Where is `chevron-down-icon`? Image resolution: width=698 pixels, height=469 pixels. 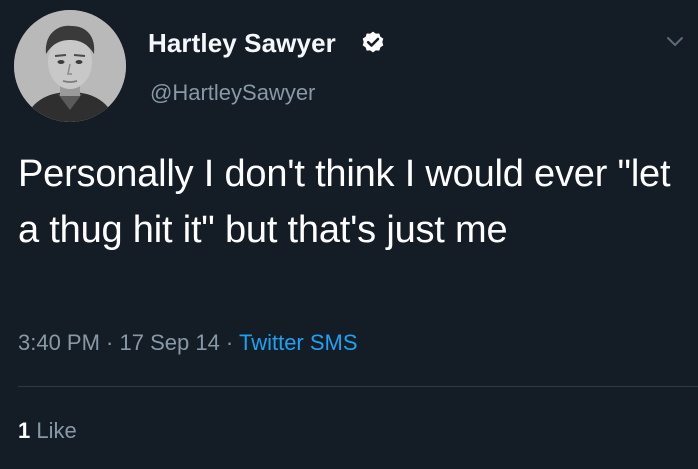
chevron-down-icon is located at coordinates (675, 41).